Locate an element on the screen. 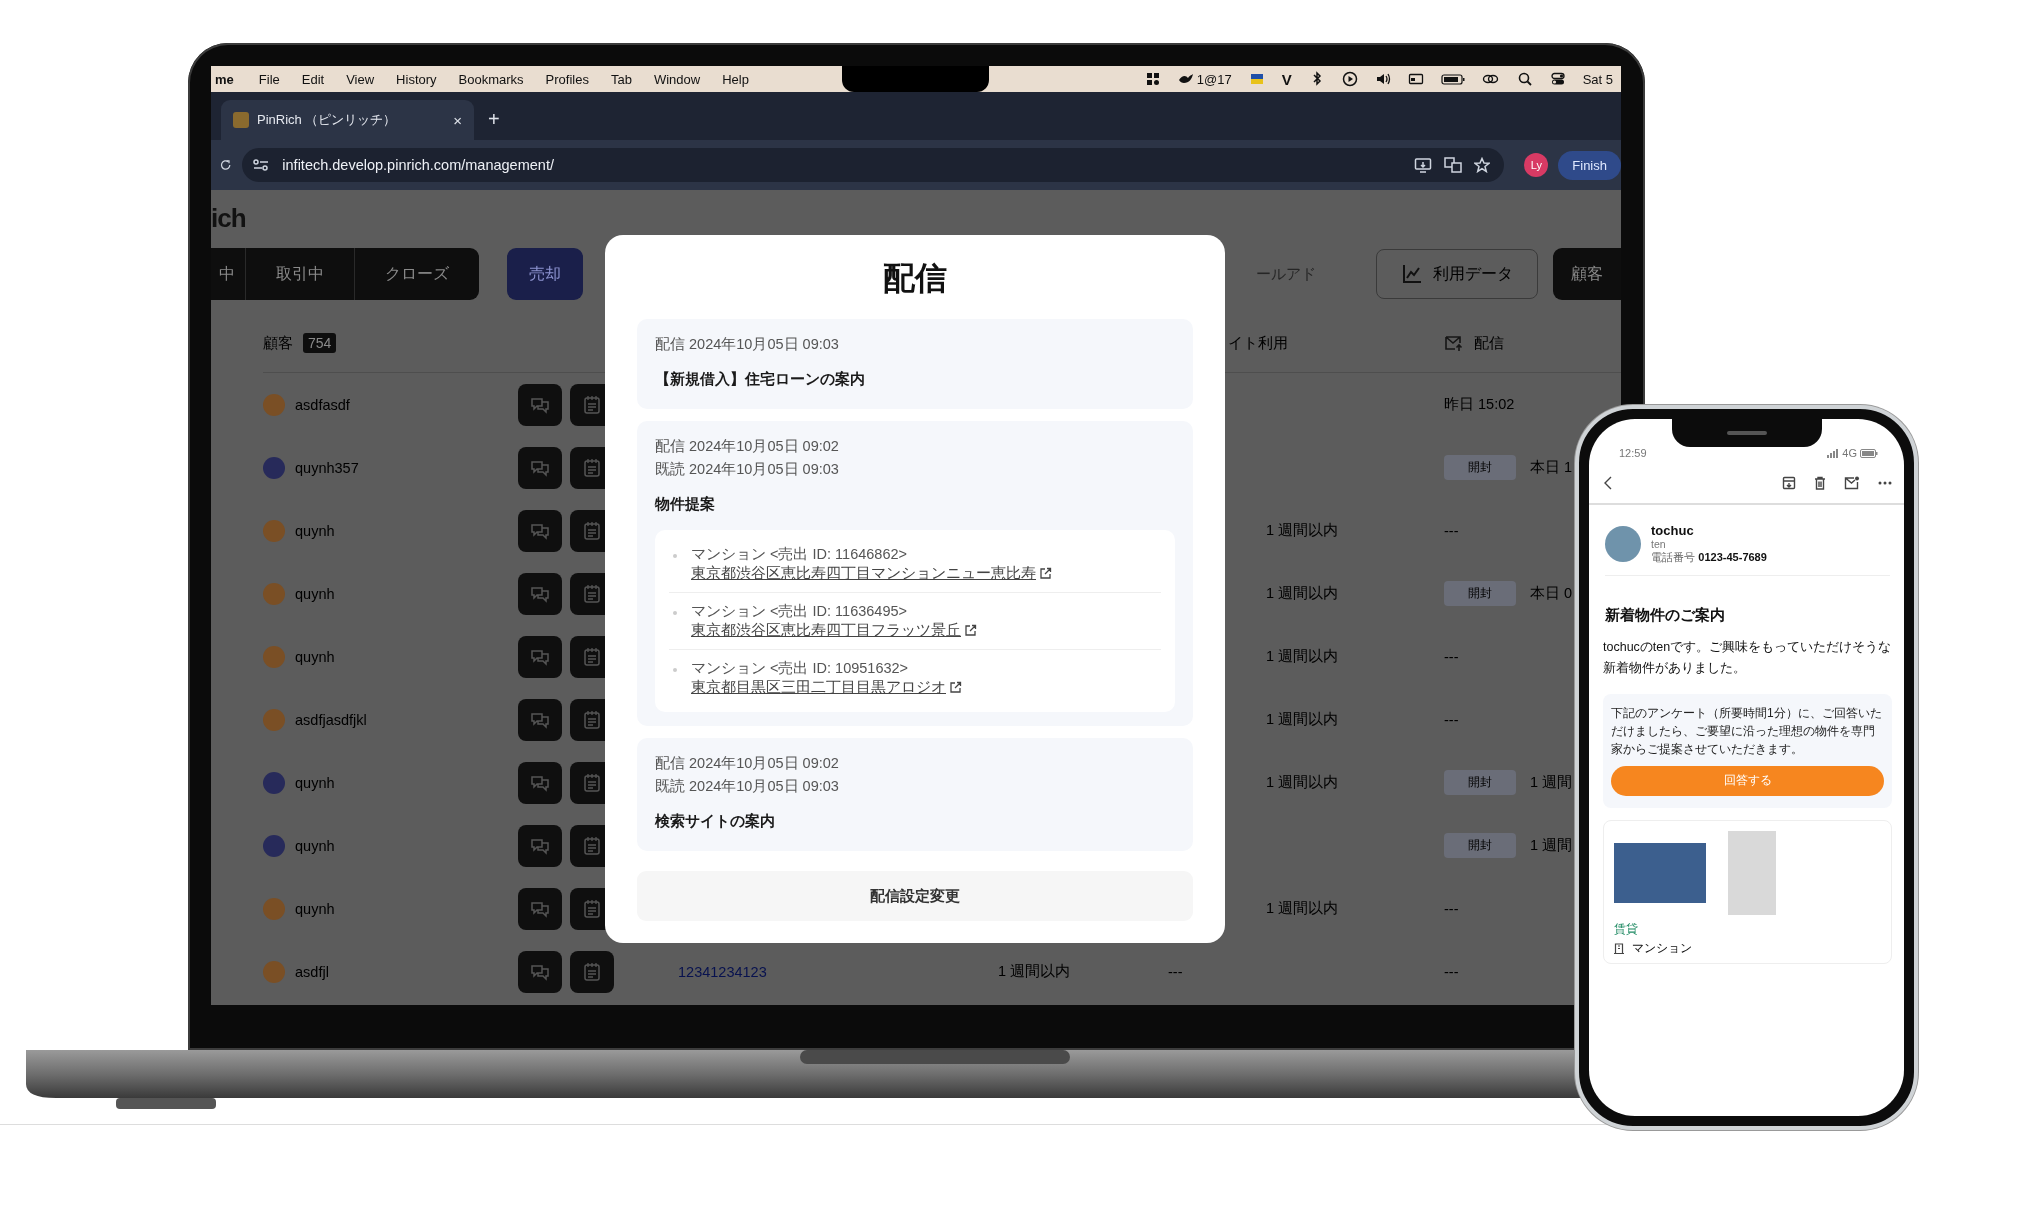 This screenshot has height=1209, width=2021. widget-icon is located at coordinates (1152, 79).